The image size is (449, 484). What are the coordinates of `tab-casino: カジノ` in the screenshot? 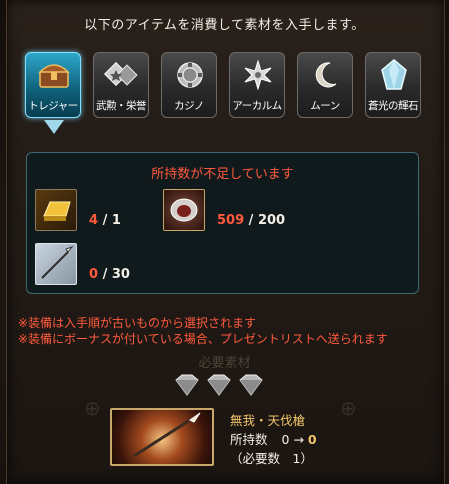 It's located at (189, 85).